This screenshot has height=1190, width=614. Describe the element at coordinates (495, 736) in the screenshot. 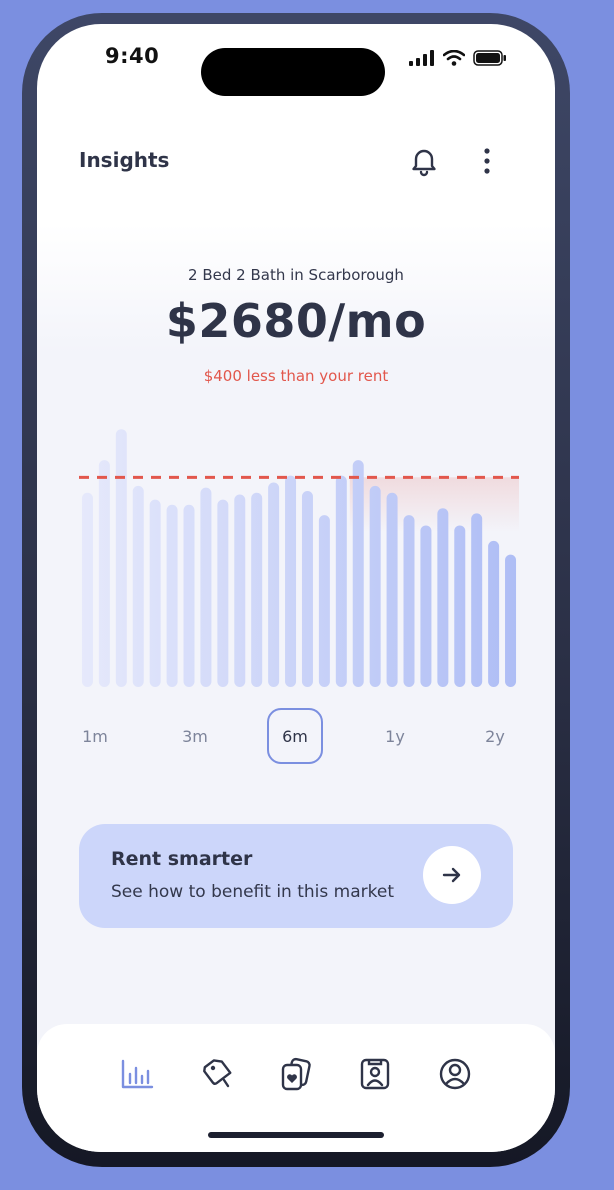

I see `range-option-2y: 2y` at that location.